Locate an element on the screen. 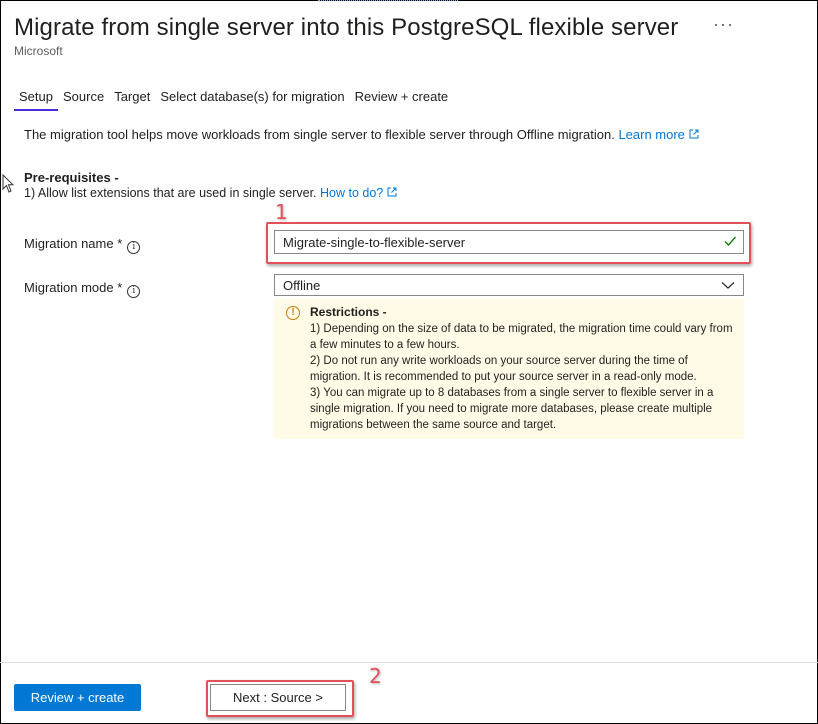  footer-divider is located at coordinates (409, 662).